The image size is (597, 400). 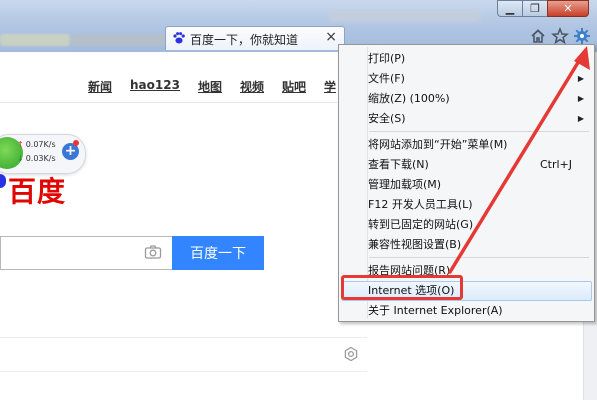 I want to click on menu-item-add-to-start: 将网站添加到“开始”菜单(M), so click(x=466, y=145).